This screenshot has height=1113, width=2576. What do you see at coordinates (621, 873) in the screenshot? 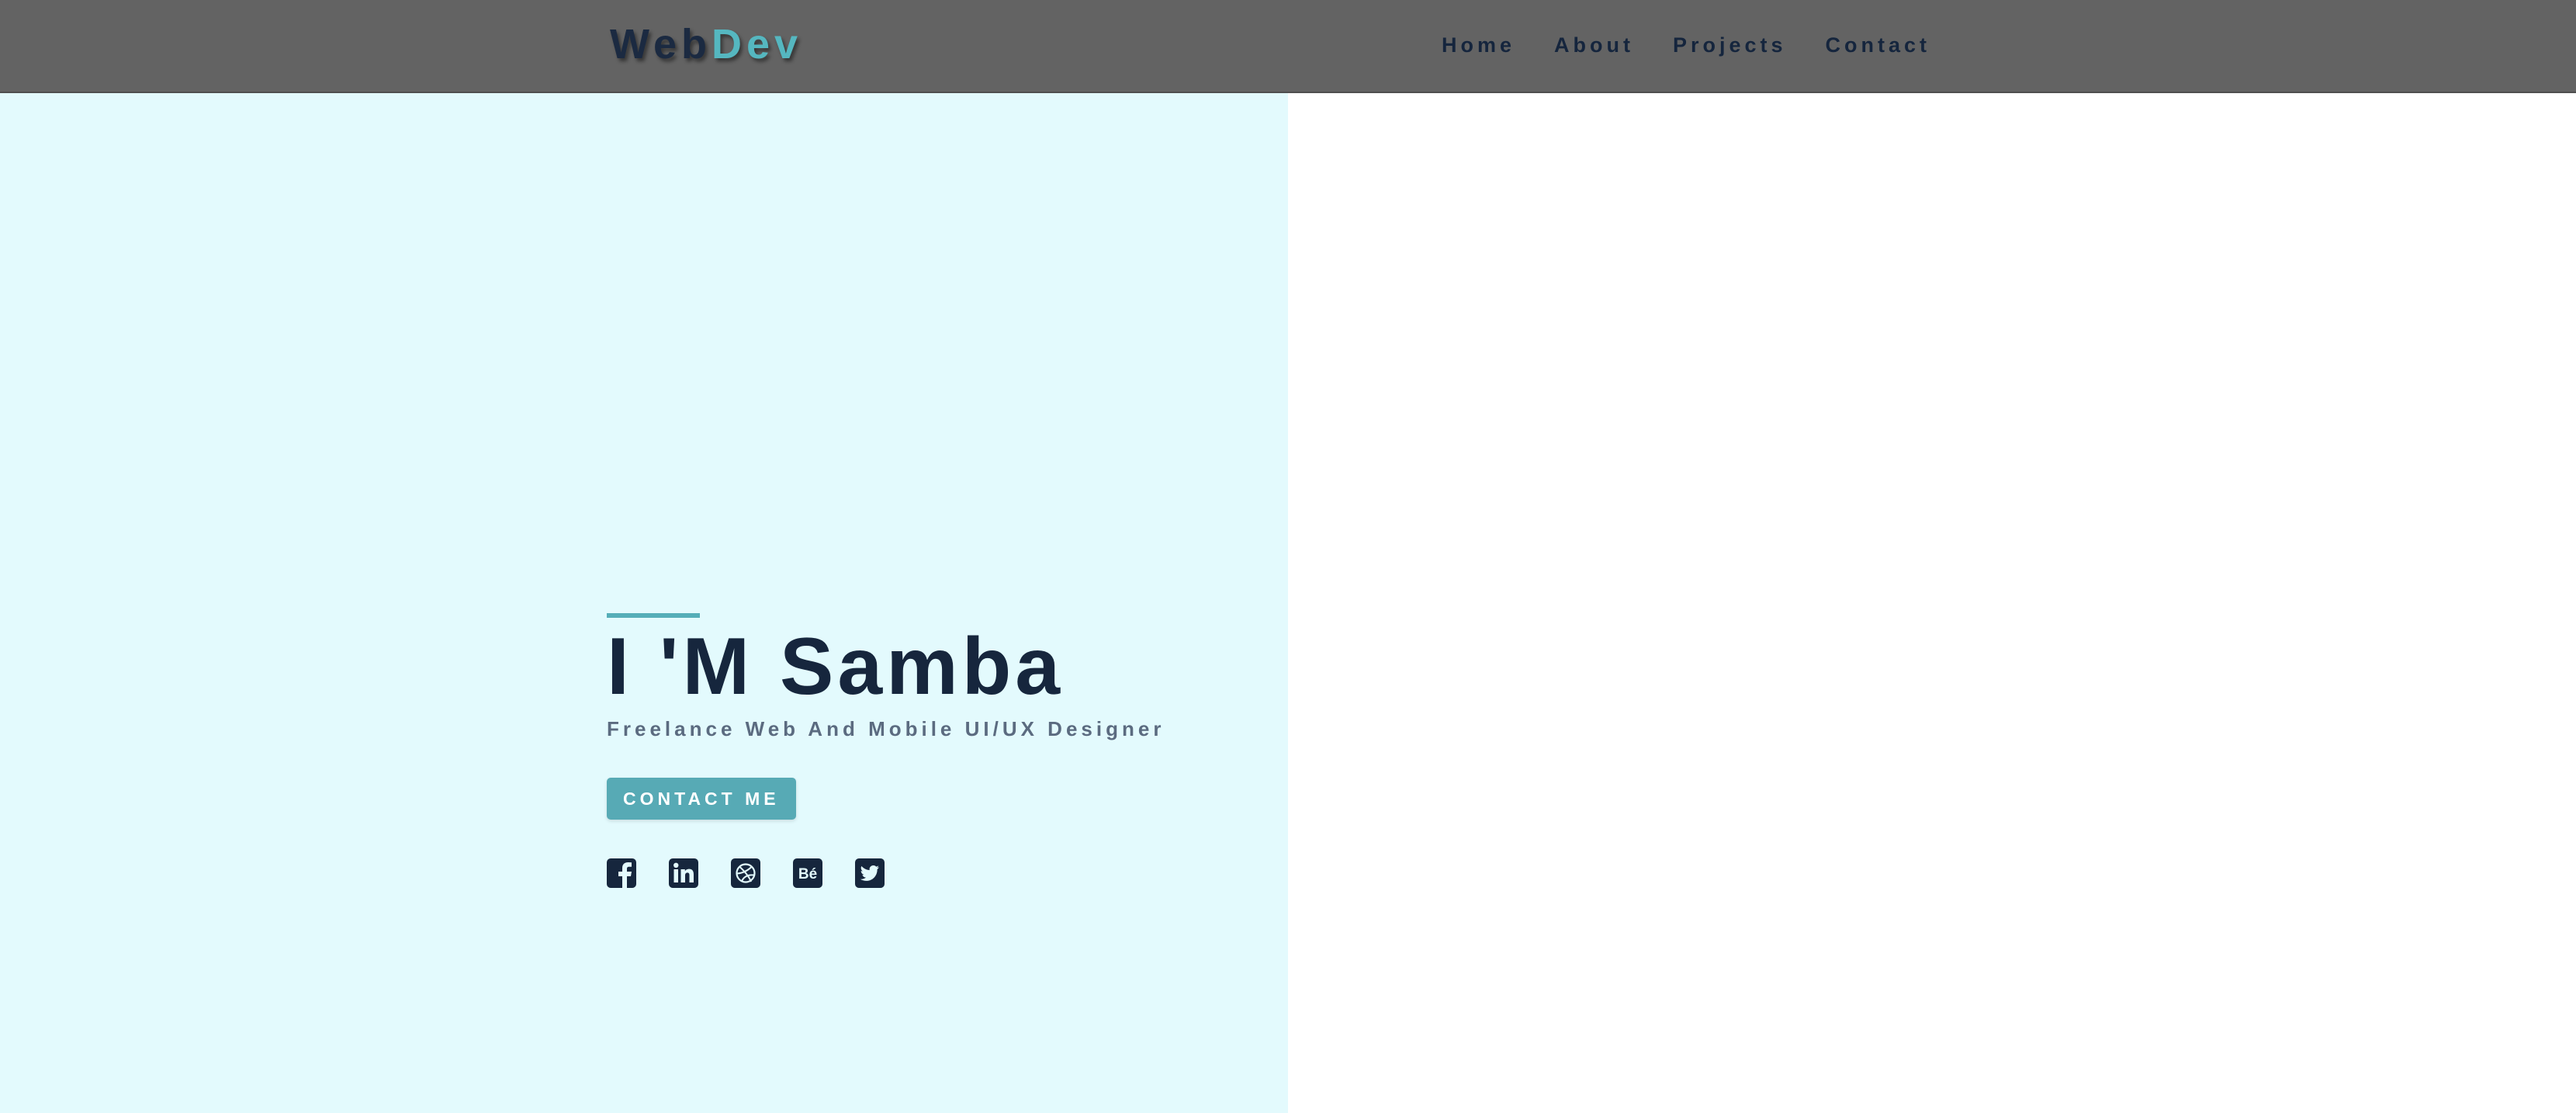
I see `facebook-icon` at bounding box center [621, 873].